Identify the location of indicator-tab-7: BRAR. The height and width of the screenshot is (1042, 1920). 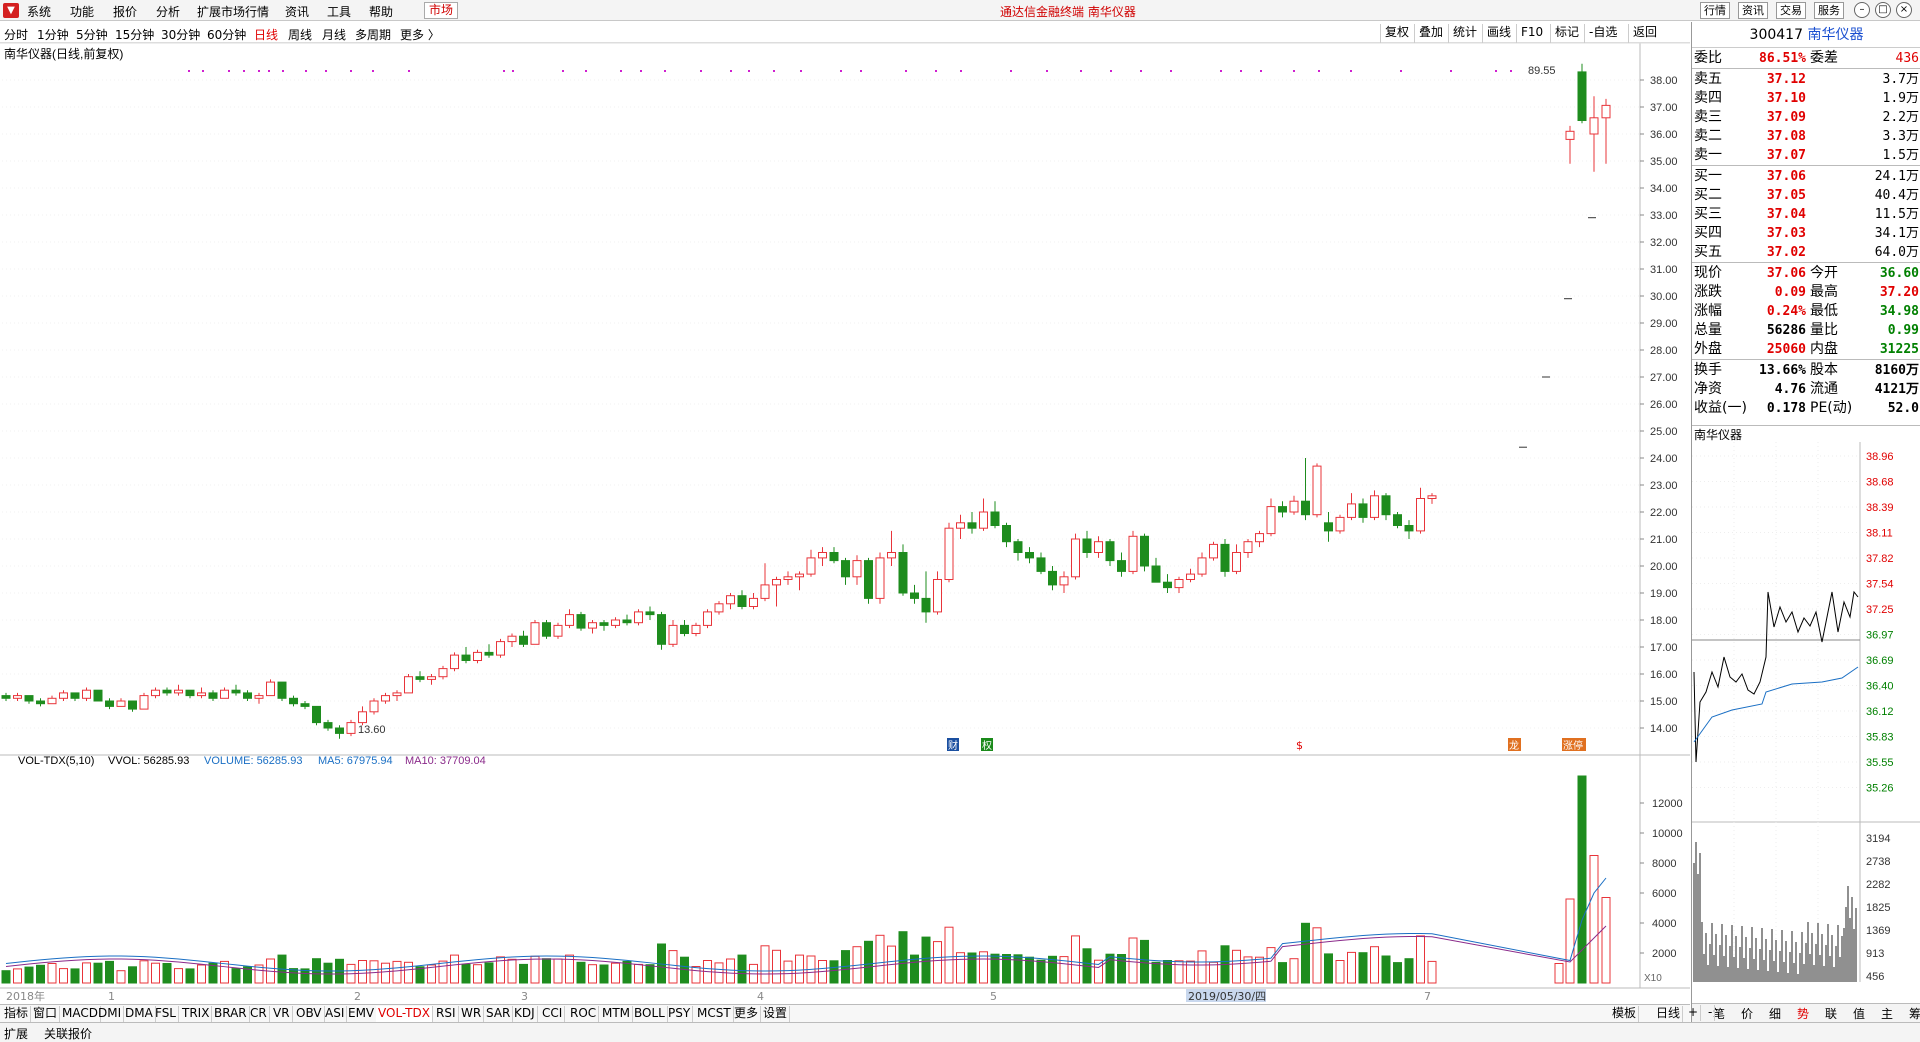
(231, 1014).